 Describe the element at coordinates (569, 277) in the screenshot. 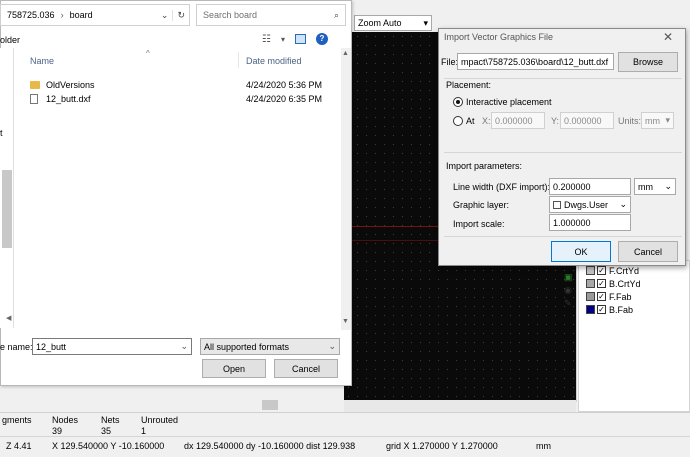

I see `highlight-icon: ▣` at that location.